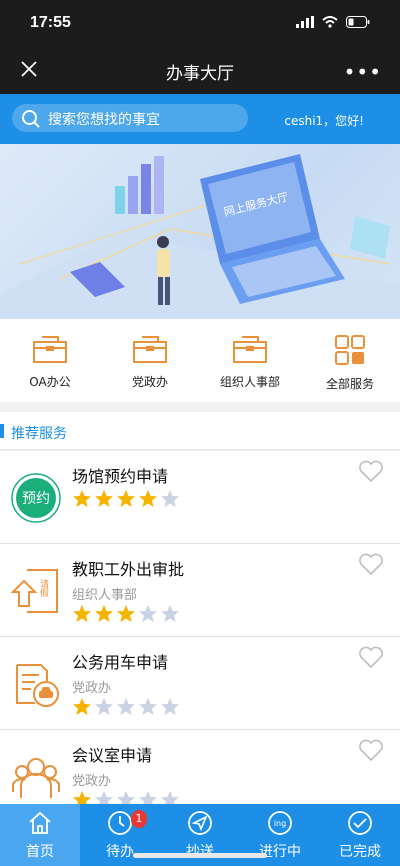  I want to click on section-title: 推荐服务, so click(39, 434).